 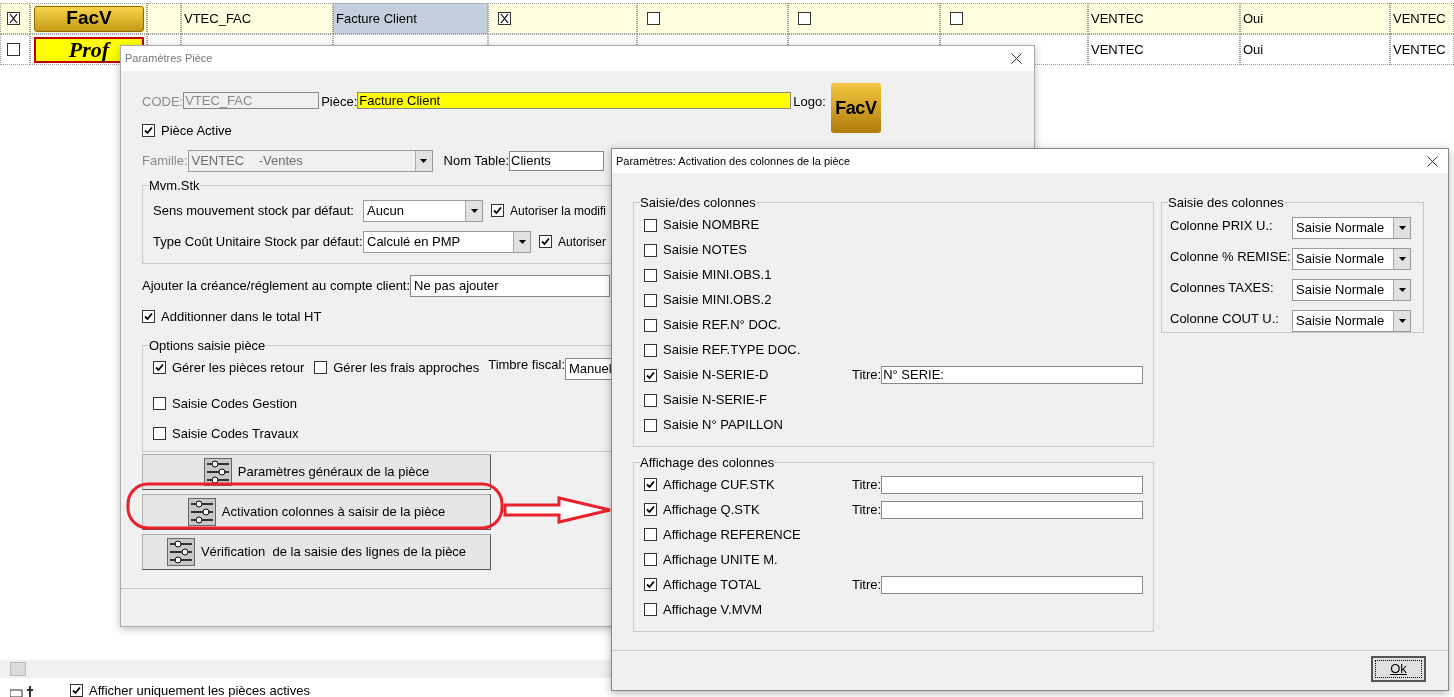 What do you see at coordinates (406, 367) in the screenshot?
I see `checkbox-label: Gérer les frais approches` at bounding box center [406, 367].